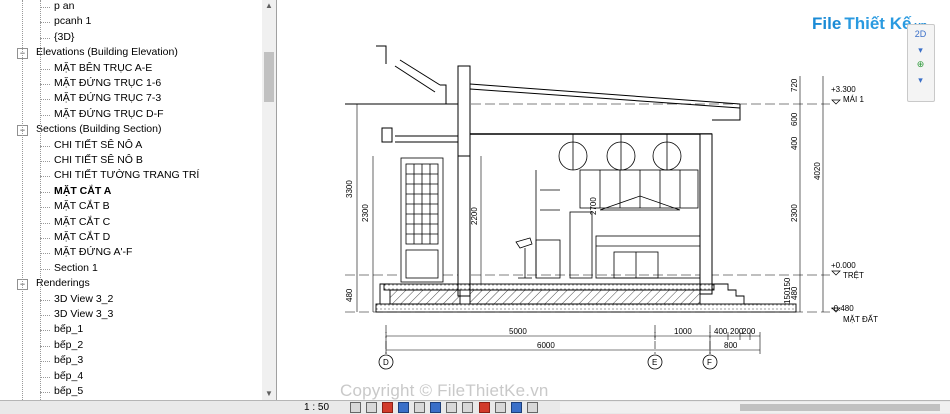 This screenshot has width=950, height=414. Describe the element at coordinates (452, 407) in the screenshot. I see `unlock-3d-icon` at that location.